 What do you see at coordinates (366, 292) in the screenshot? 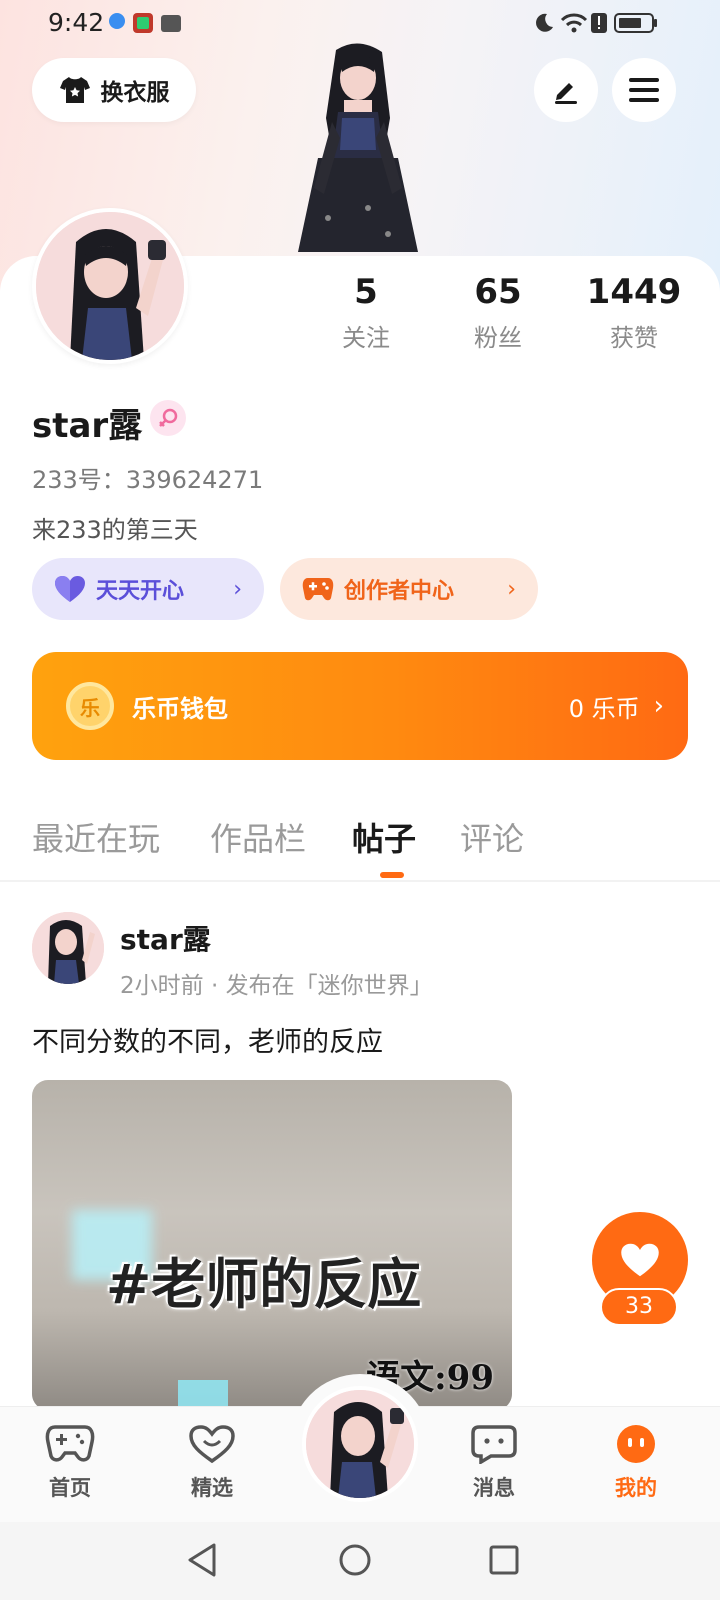
I see `stat-following-value: 5` at bounding box center [366, 292].